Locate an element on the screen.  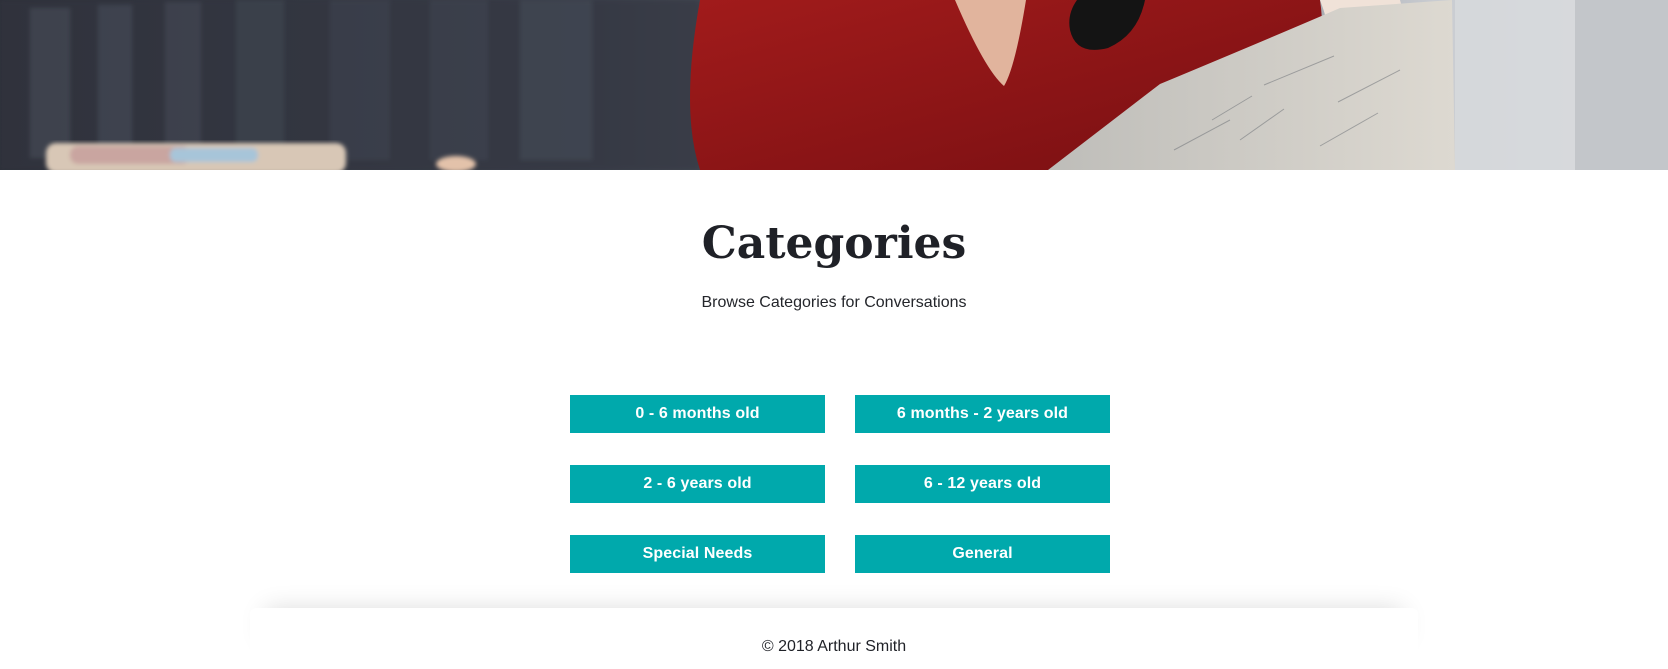
footer: © 2018 Arthur Smith is located at coordinates (834, 647).